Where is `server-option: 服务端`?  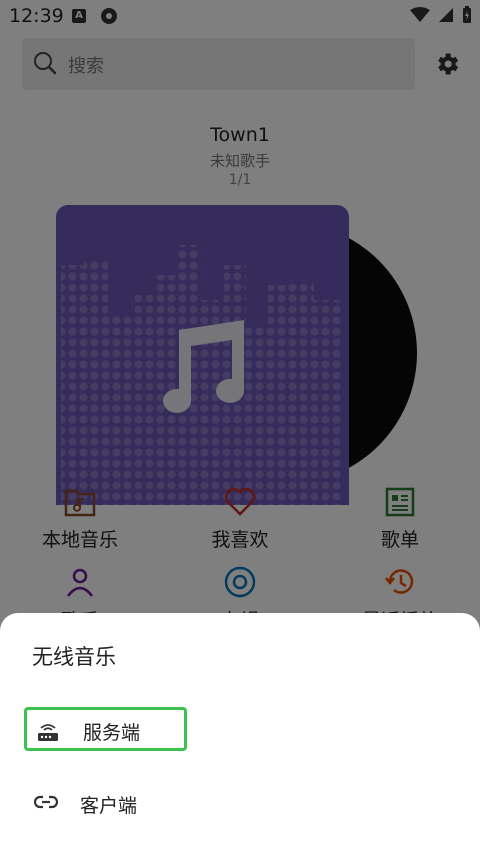 server-option: 服务端 is located at coordinates (105, 729).